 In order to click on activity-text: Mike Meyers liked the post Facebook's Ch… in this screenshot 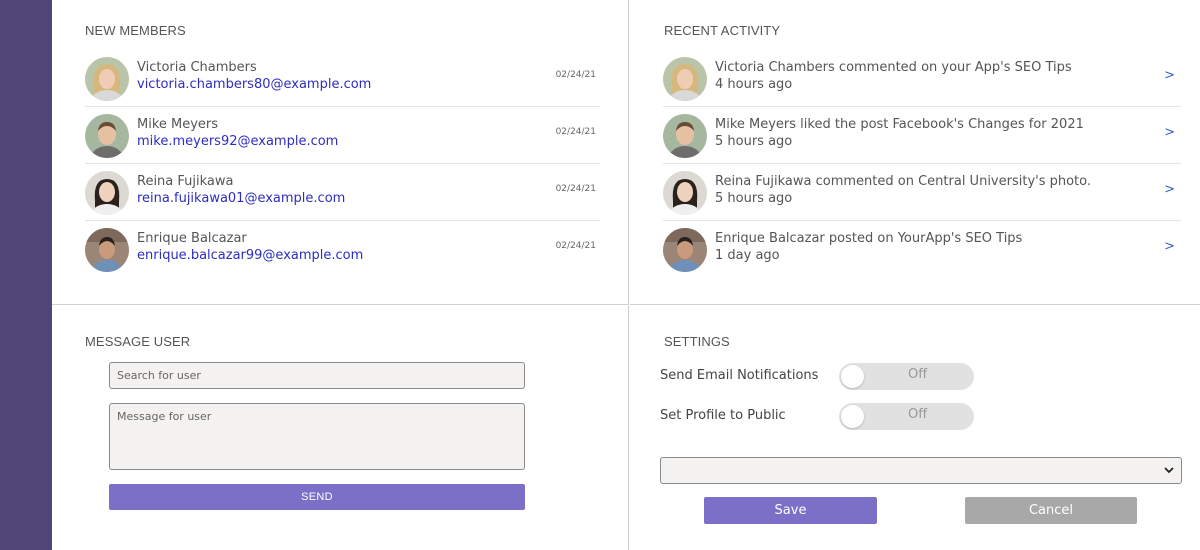, I will do `click(899, 124)`.